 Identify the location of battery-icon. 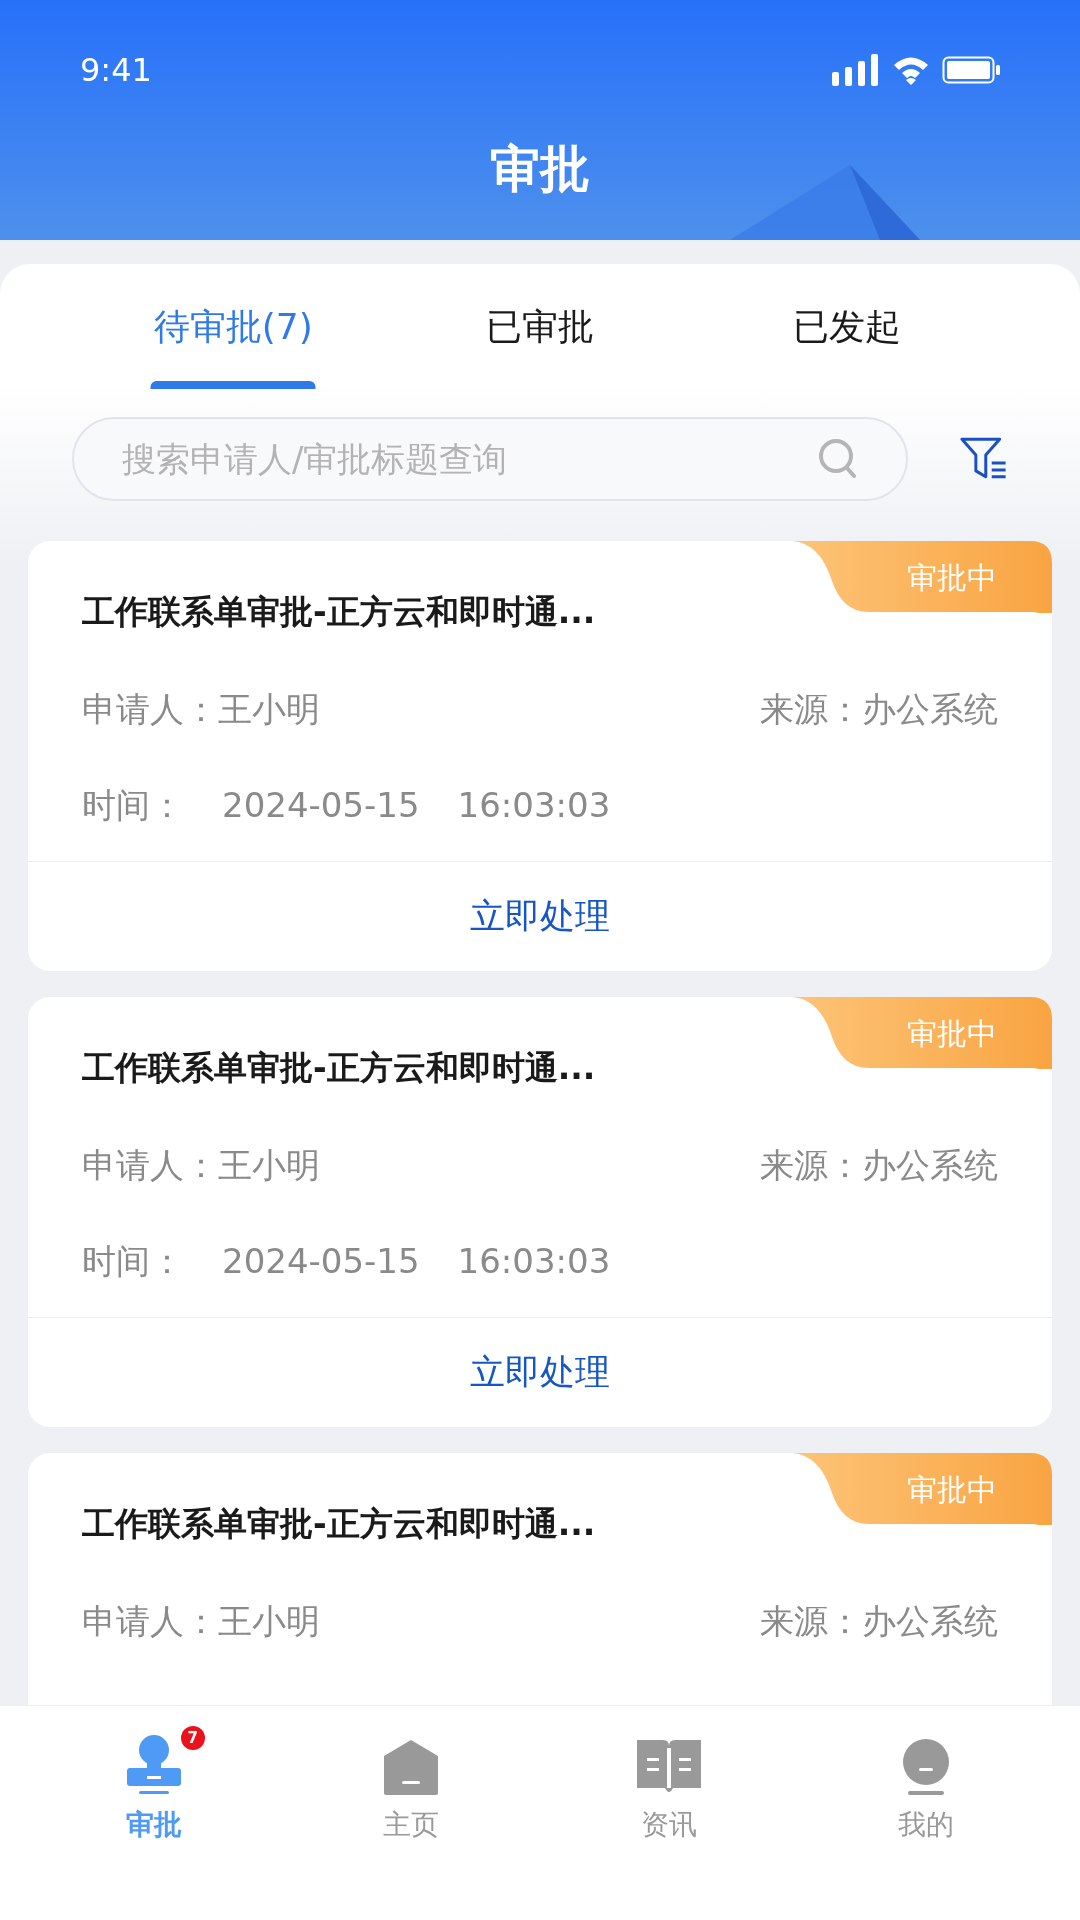
(971, 70).